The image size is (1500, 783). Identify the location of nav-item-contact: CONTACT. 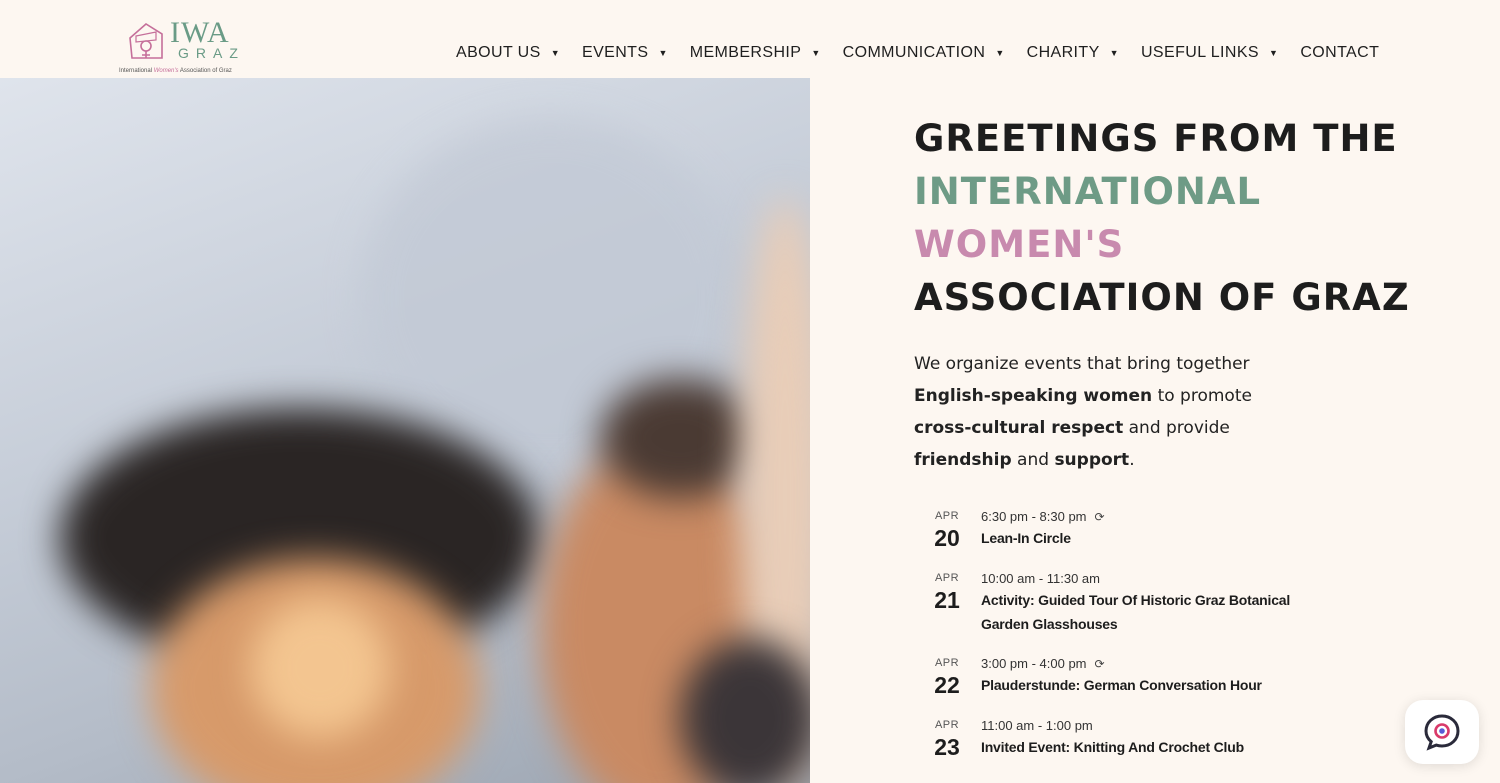
(1339, 53).